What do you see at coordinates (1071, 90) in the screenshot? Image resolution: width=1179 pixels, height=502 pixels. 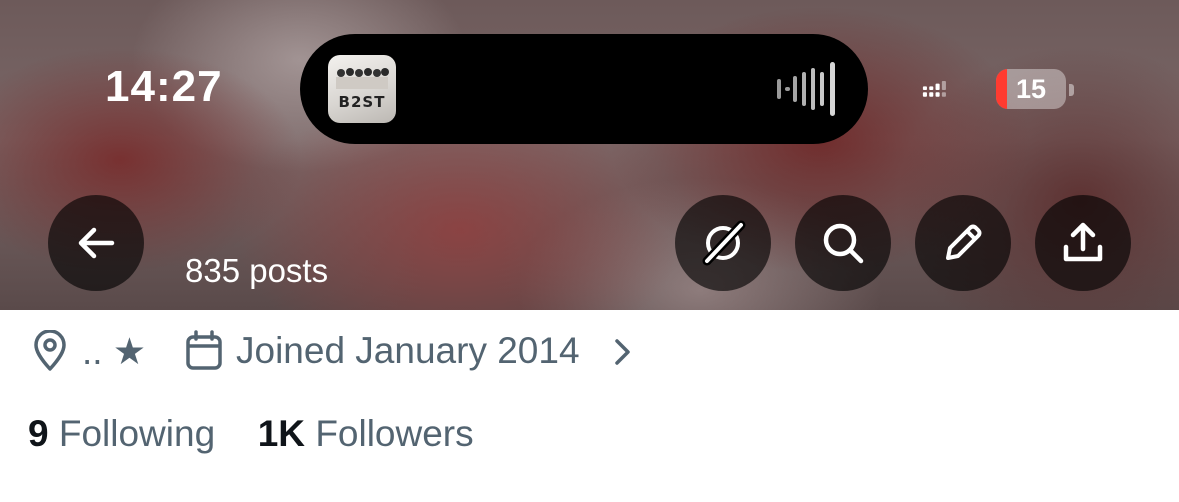 I see `battery-nub` at bounding box center [1071, 90].